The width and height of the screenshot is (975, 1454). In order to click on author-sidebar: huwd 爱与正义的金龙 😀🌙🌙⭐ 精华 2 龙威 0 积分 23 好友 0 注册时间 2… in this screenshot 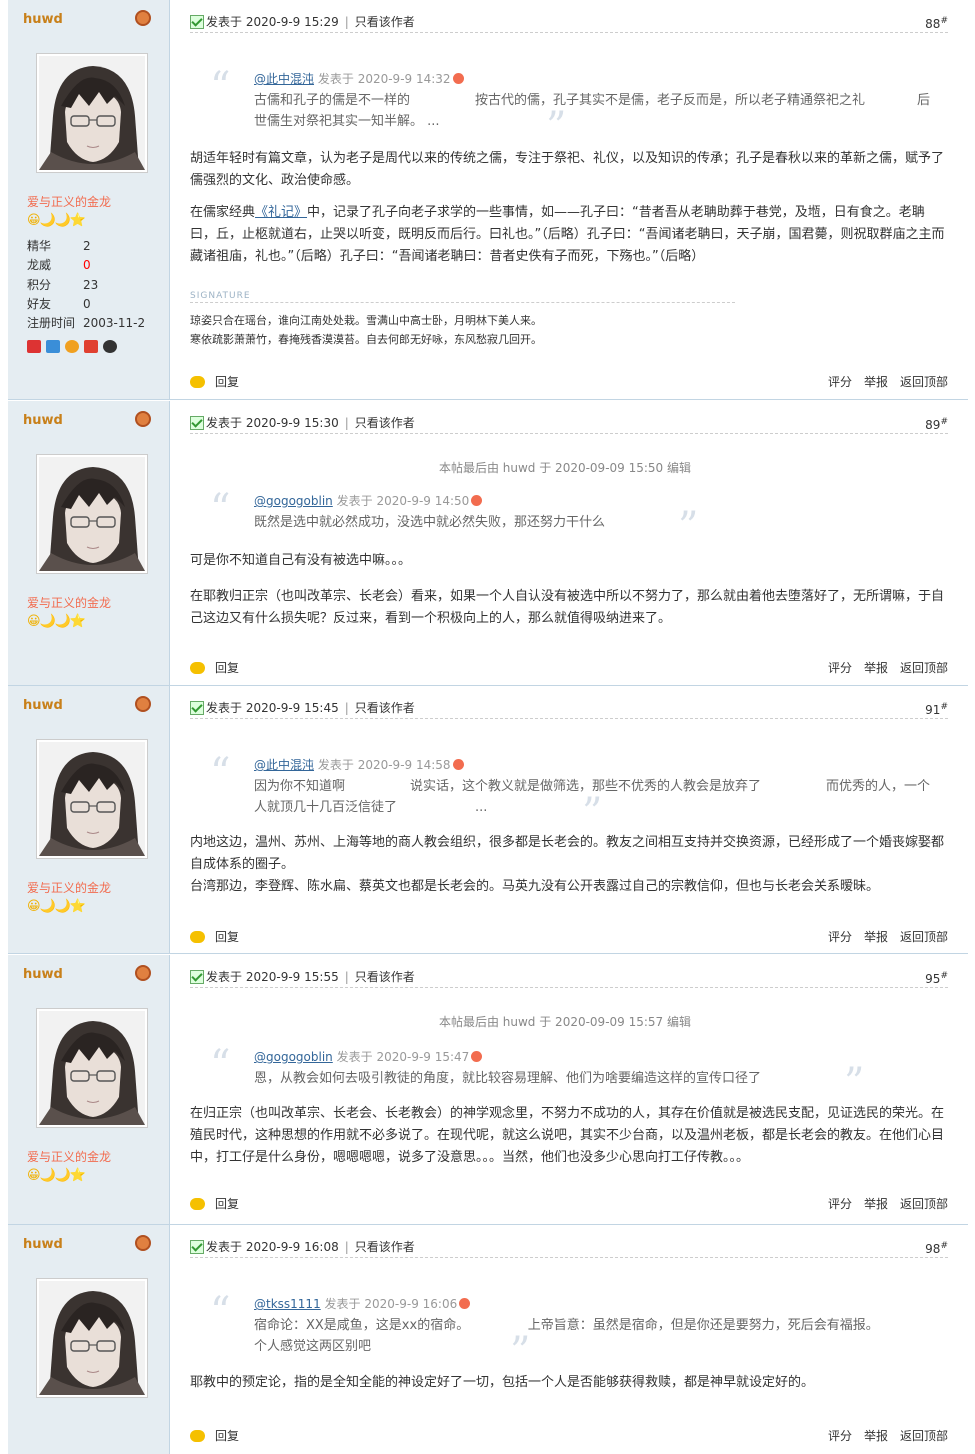, I will do `click(89, 199)`.